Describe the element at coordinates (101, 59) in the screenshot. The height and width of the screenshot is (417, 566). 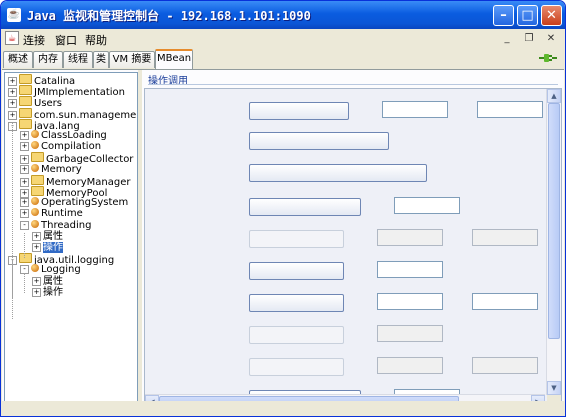
I see `tab-classes: 类` at that location.